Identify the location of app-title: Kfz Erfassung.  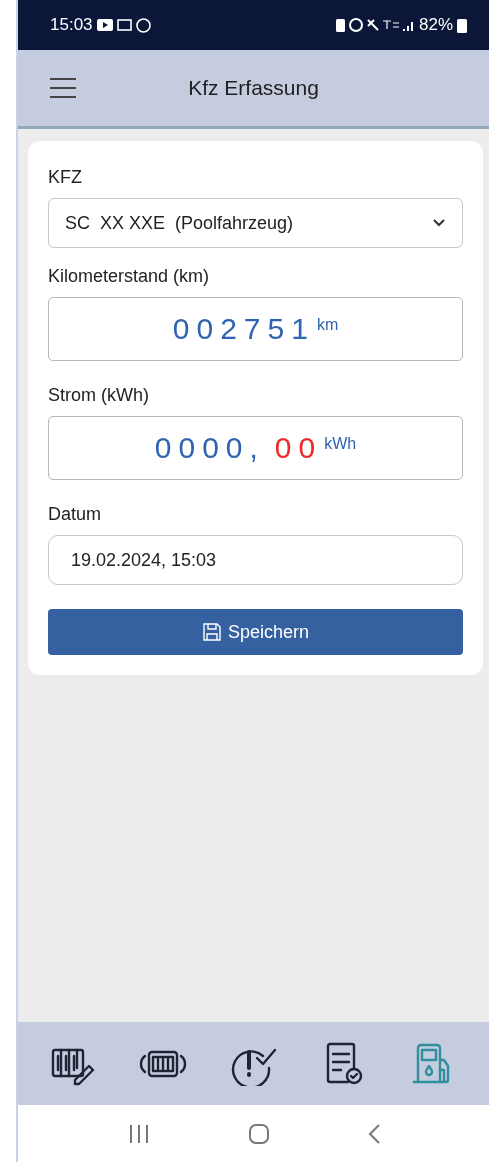
(253, 88).